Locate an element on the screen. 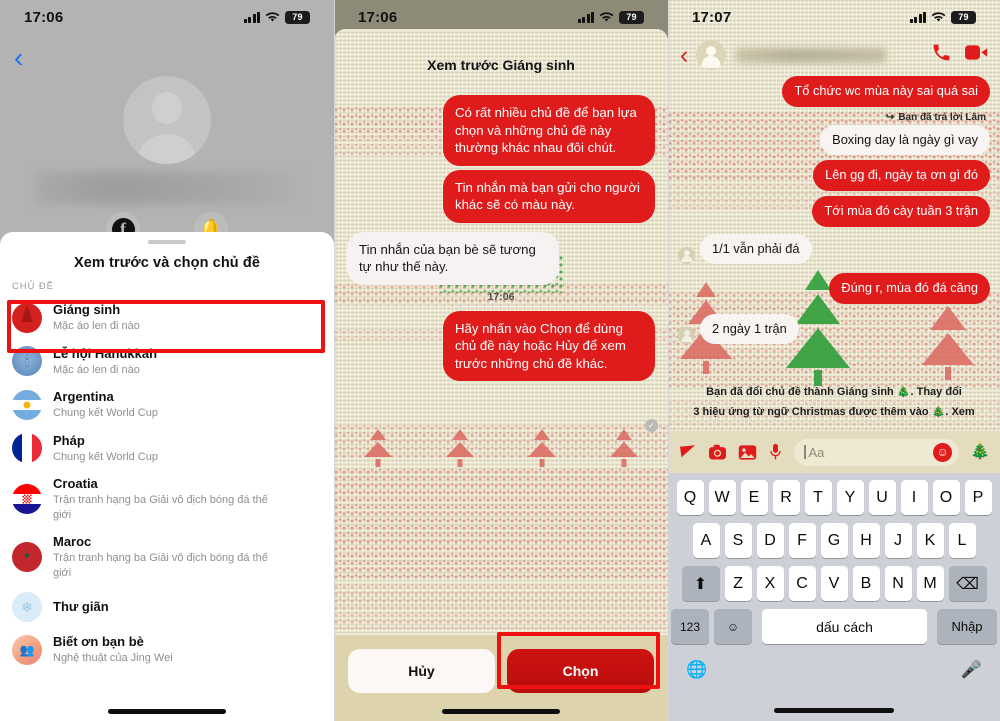 Image resolution: width=1000 pixels, height=721 pixels. message-input-bar: Aa ☺ 🎄 is located at coordinates (834, 452).